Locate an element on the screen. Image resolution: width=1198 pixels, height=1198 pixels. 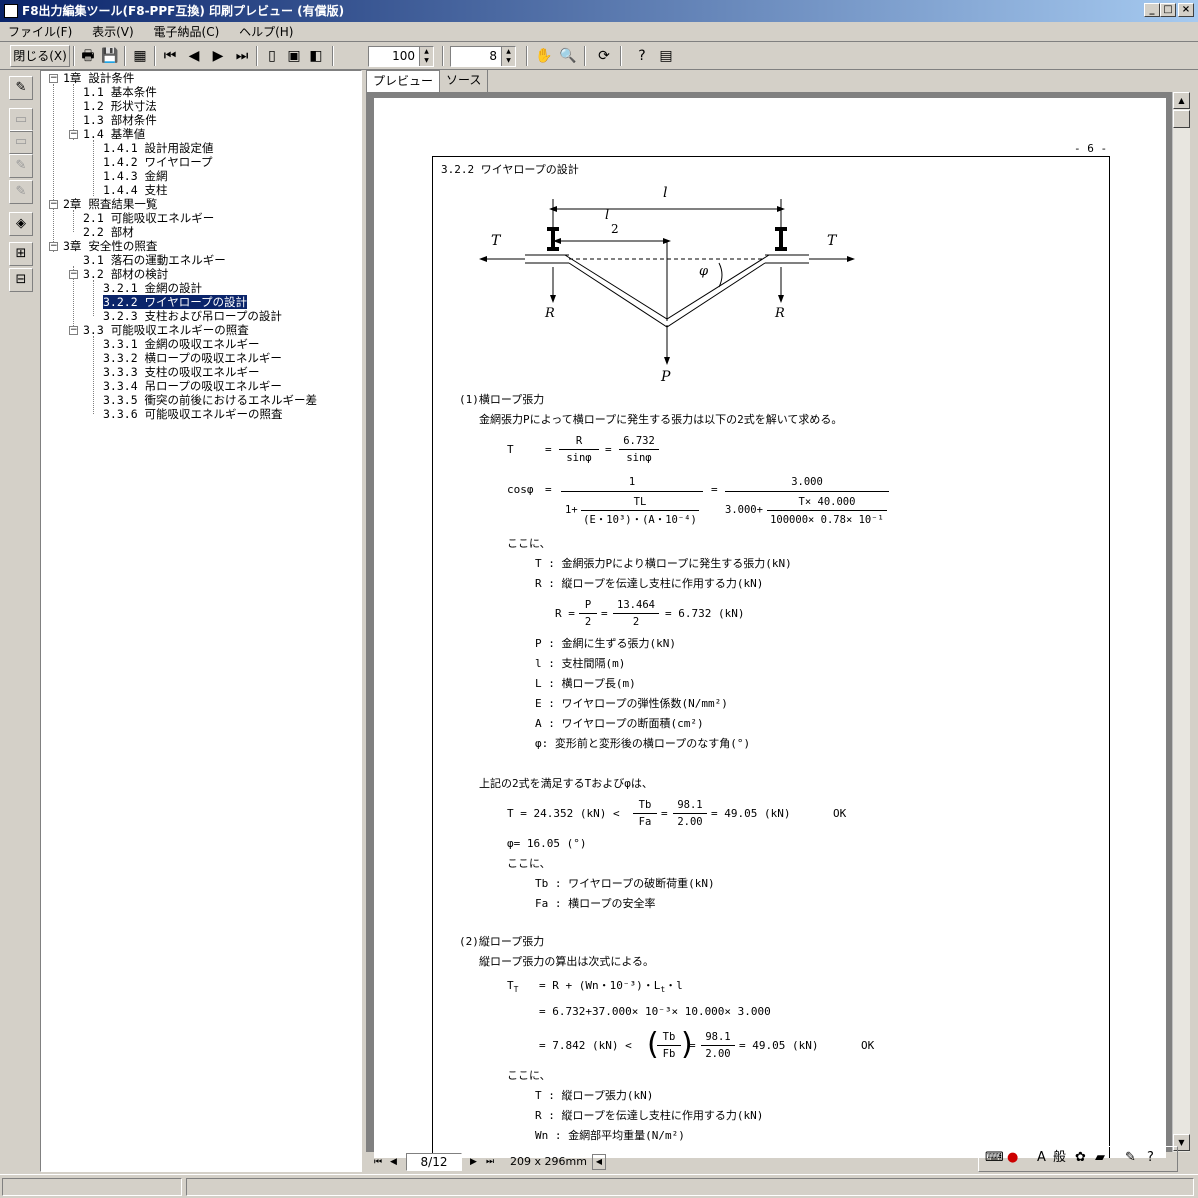
tree-item: 1.4 基準値 is located at coordinates (114, 134).